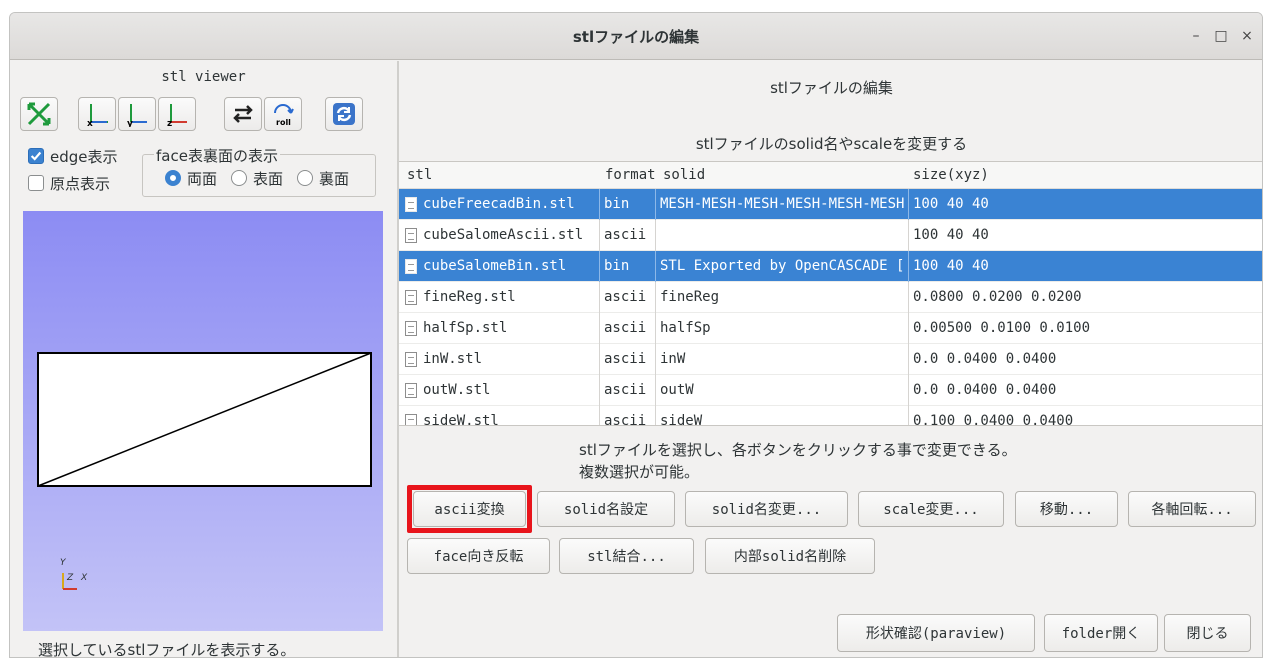 This screenshot has width=1263, height=658. I want to click on radio-back-label: 裏面, so click(334, 179).